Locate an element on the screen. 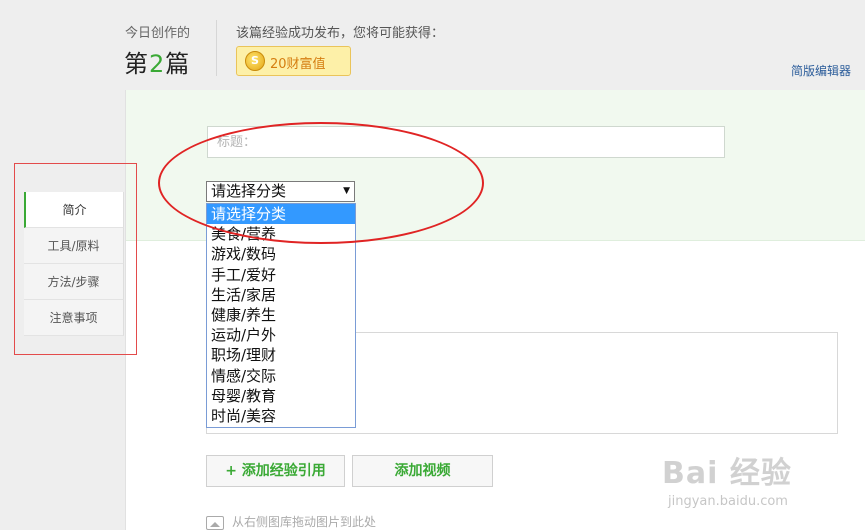 Image resolution: width=865 pixels, height=530 pixels. today-prefix: 第 is located at coordinates (136, 64).